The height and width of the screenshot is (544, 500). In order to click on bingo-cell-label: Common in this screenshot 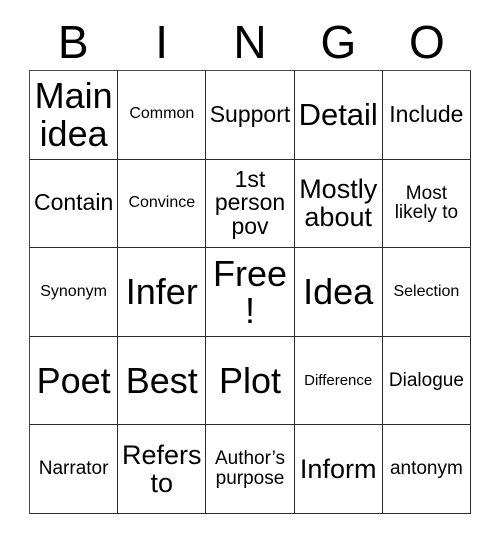, I will do `click(162, 114)`.